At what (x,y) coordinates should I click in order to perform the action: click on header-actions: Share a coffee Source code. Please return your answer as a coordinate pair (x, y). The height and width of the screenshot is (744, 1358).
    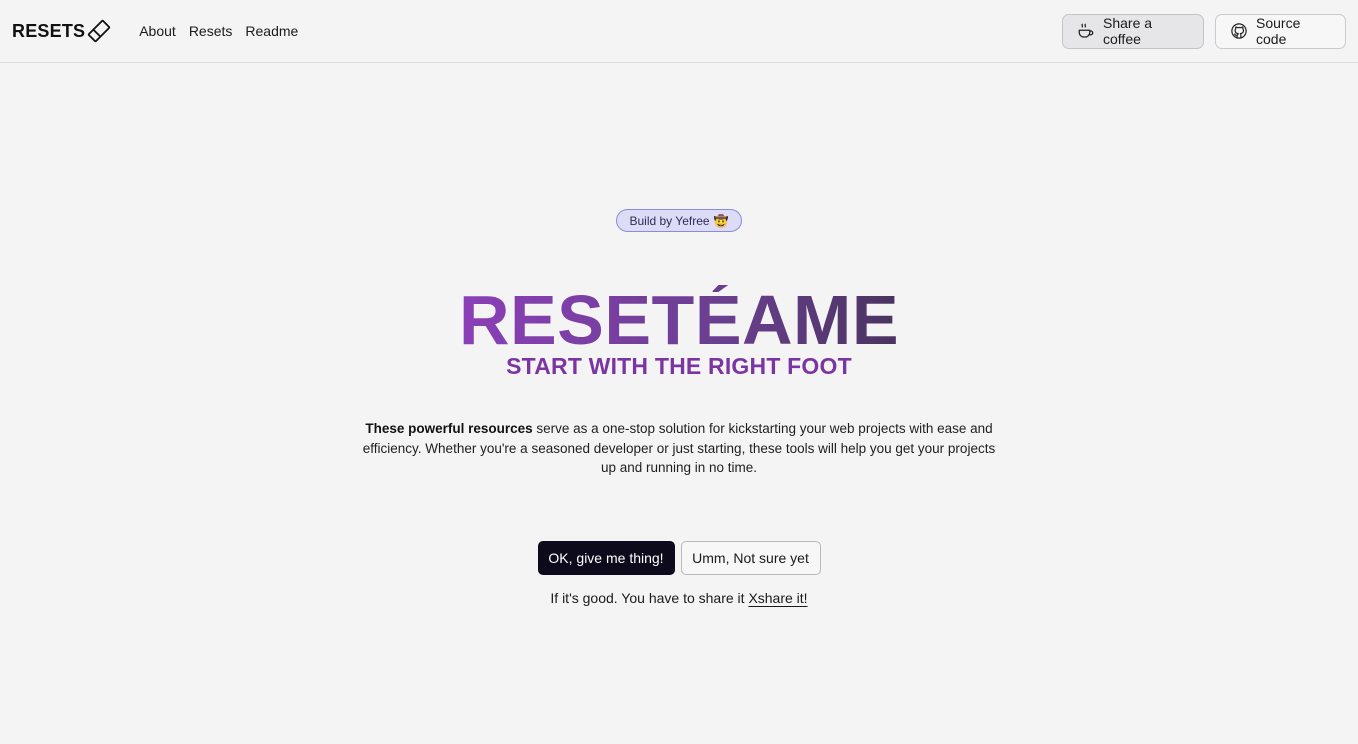
    Looking at the image, I should click on (1204, 31).